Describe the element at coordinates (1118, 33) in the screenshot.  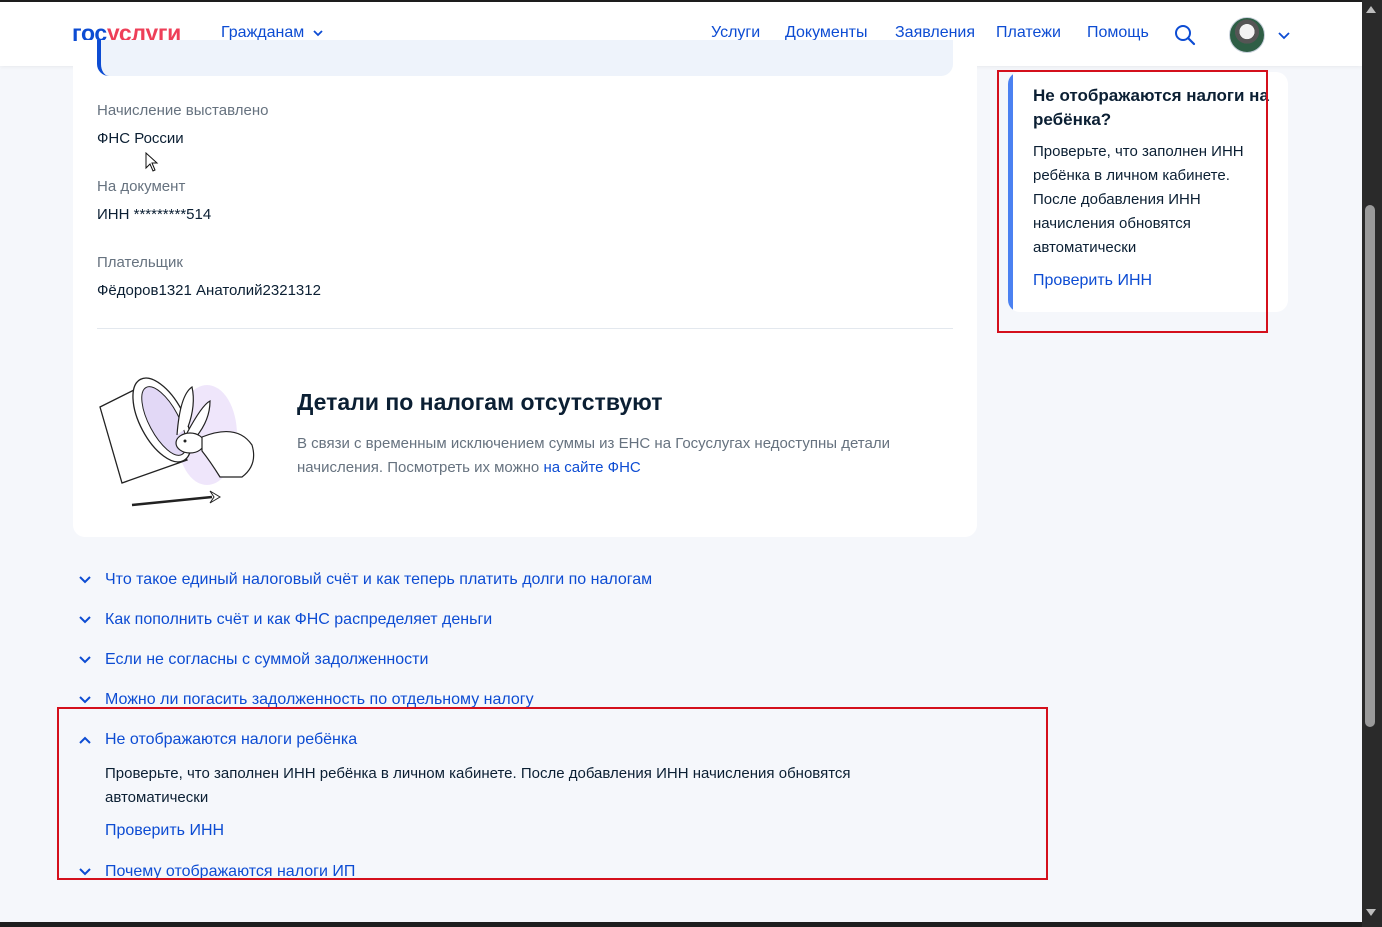
I see `nav-help: Помощь` at that location.